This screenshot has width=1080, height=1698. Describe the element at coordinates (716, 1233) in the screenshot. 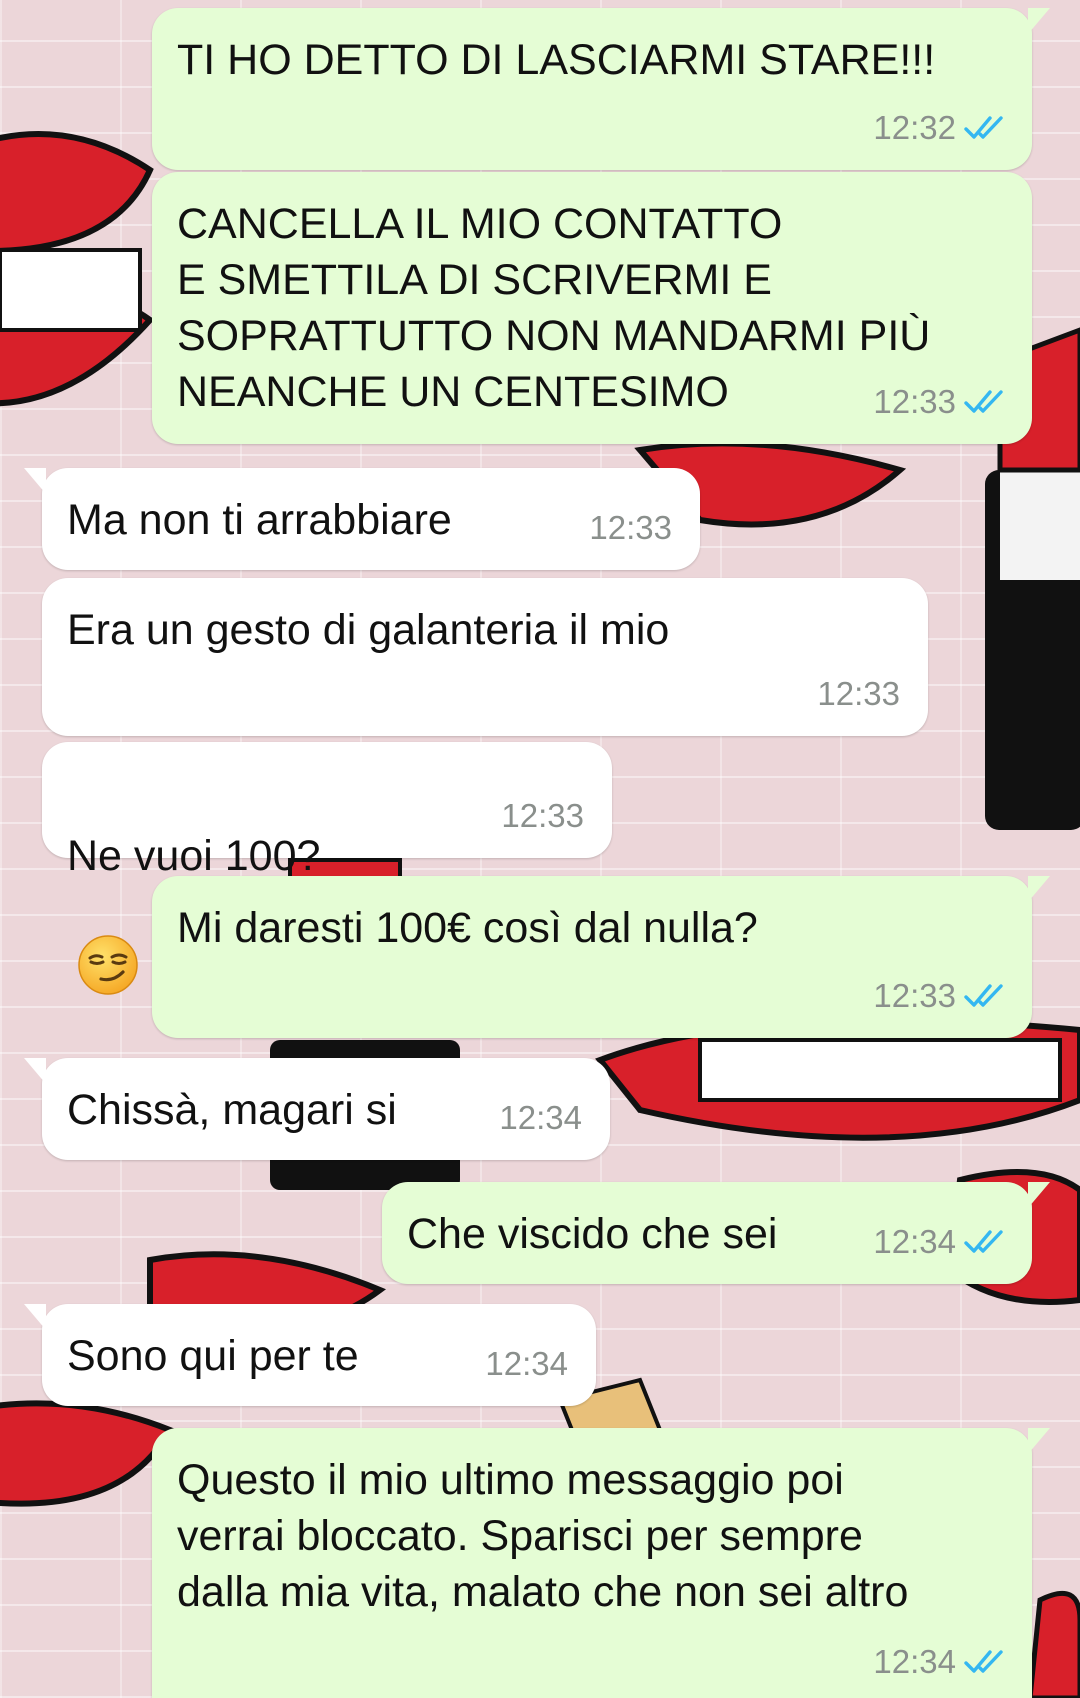

I see `message-outgoing: Che viscido che sei 12:34` at that location.